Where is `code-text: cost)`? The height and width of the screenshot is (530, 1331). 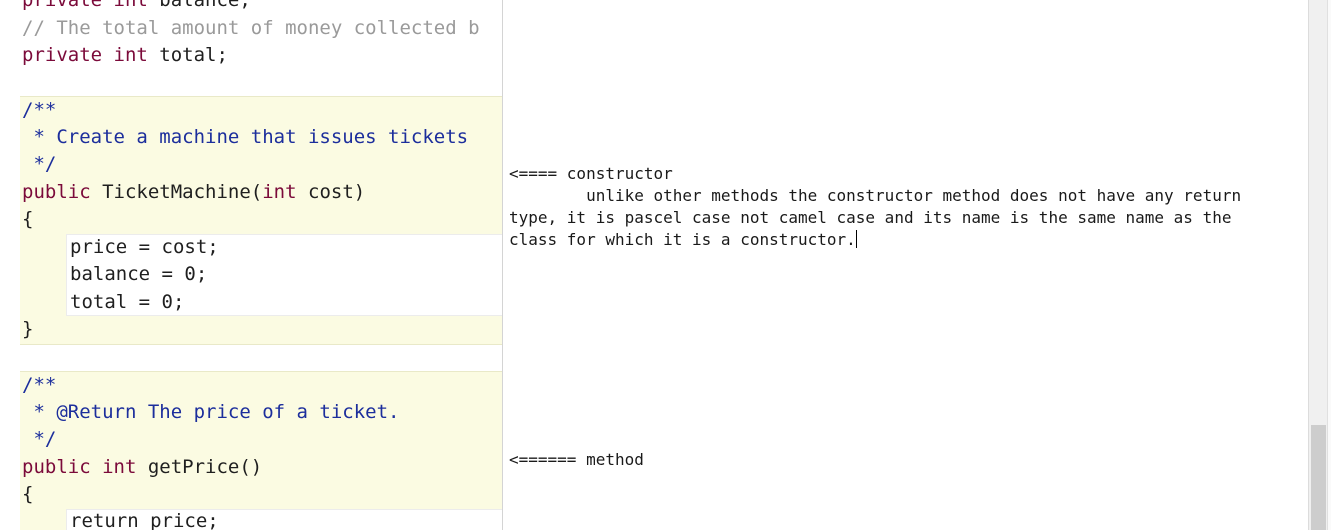
code-text: cost) is located at coordinates (331, 192).